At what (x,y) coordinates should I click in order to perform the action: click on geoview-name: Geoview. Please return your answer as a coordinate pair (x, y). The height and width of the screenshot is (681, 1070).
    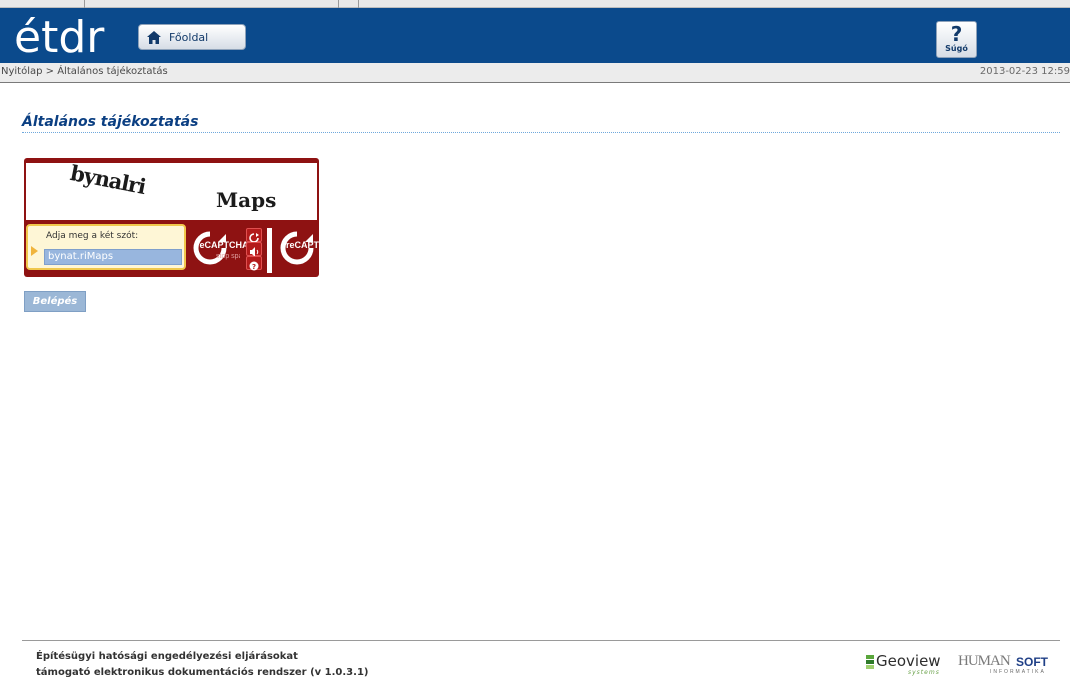
    Looking at the image, I should click on (908, 661).